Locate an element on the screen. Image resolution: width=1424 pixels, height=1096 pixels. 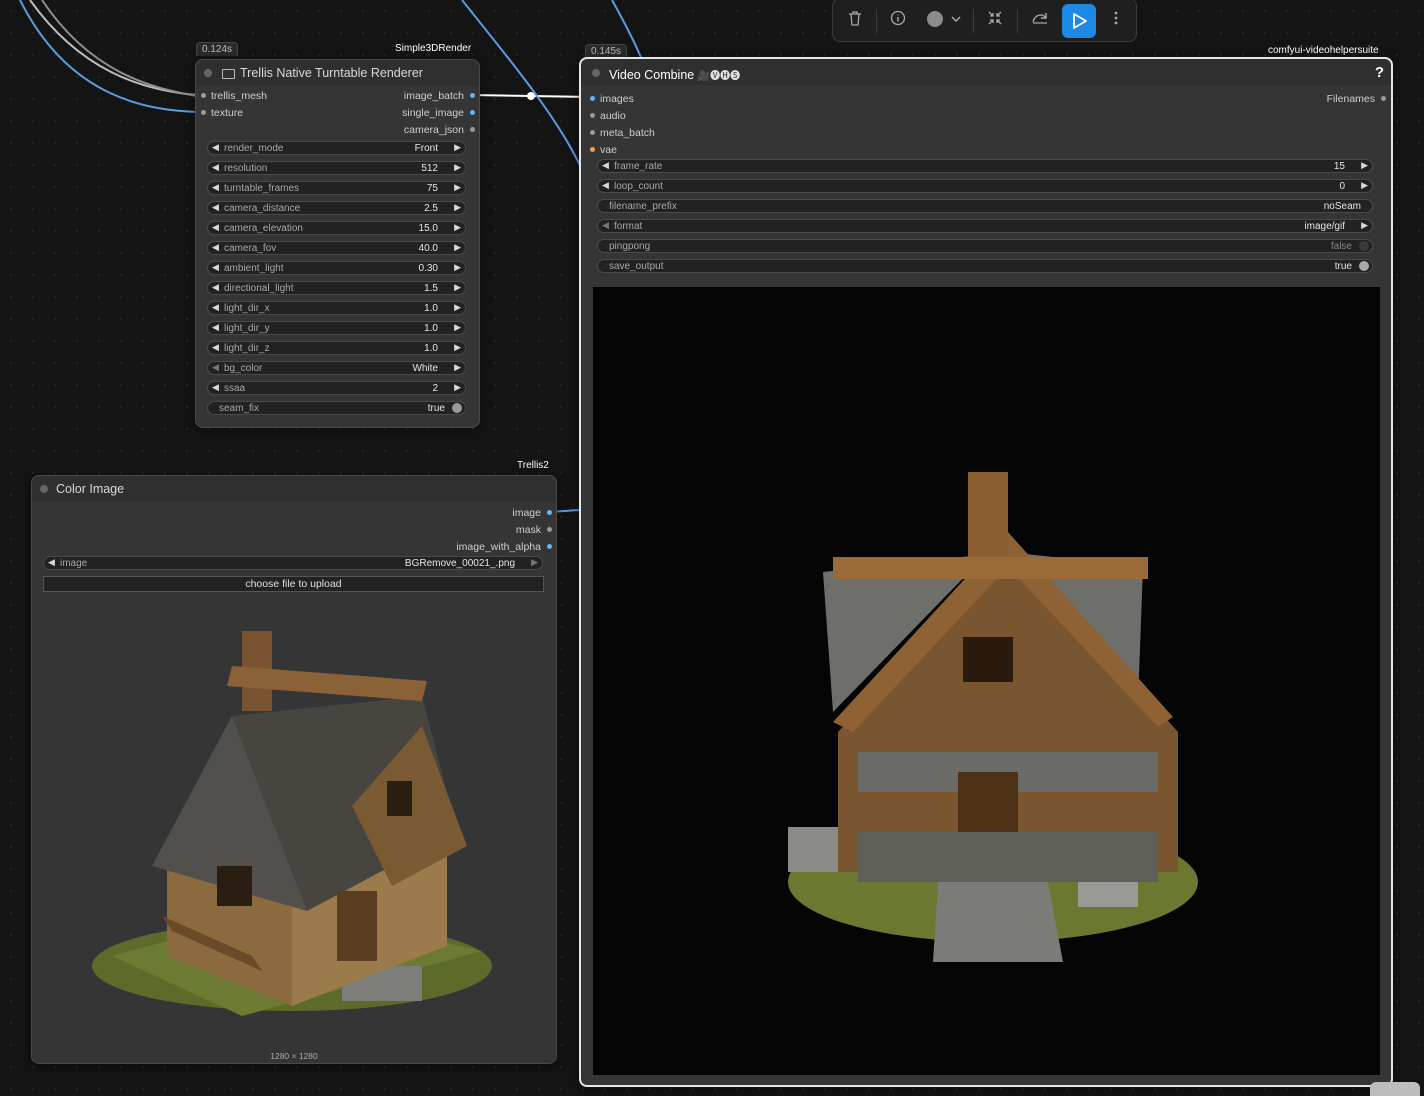
widget-filename-prefix: filename_prefix noSeam is located at coordinates (985, 206).